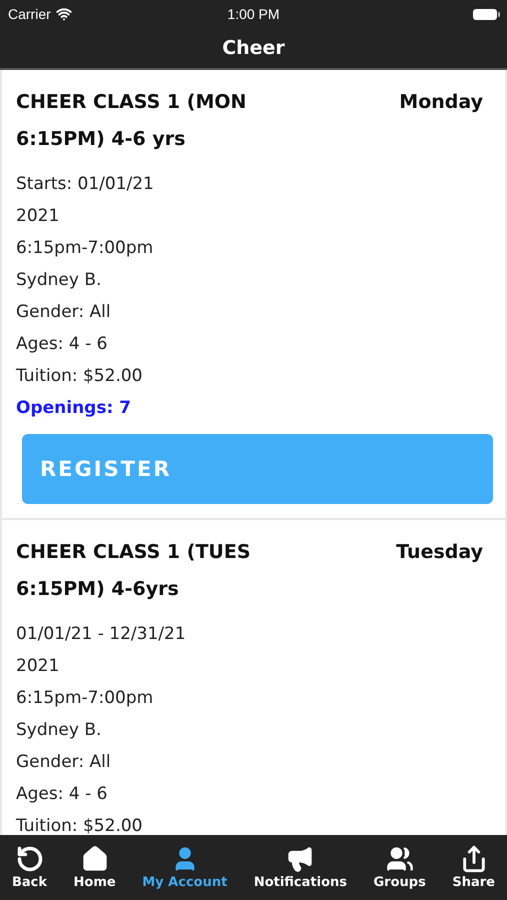 The height and width of the screenshot is (900, 507). Describe the element at coordinates (132, 121) in the screenshot. I see `class-title: CHEER CLASS 1 (MON 6:15PM) 4-6 yrs` at that location.